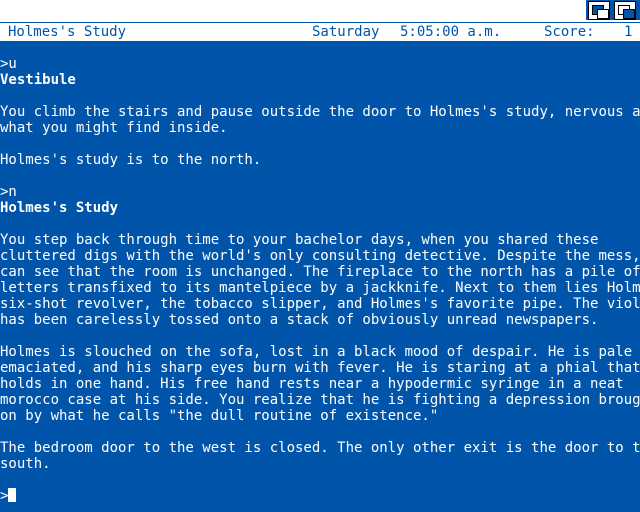  What do you see at coordinates (4, 496) in the screenshot?
I see `prompt-symbol: >` at bounding box center [4, 496].